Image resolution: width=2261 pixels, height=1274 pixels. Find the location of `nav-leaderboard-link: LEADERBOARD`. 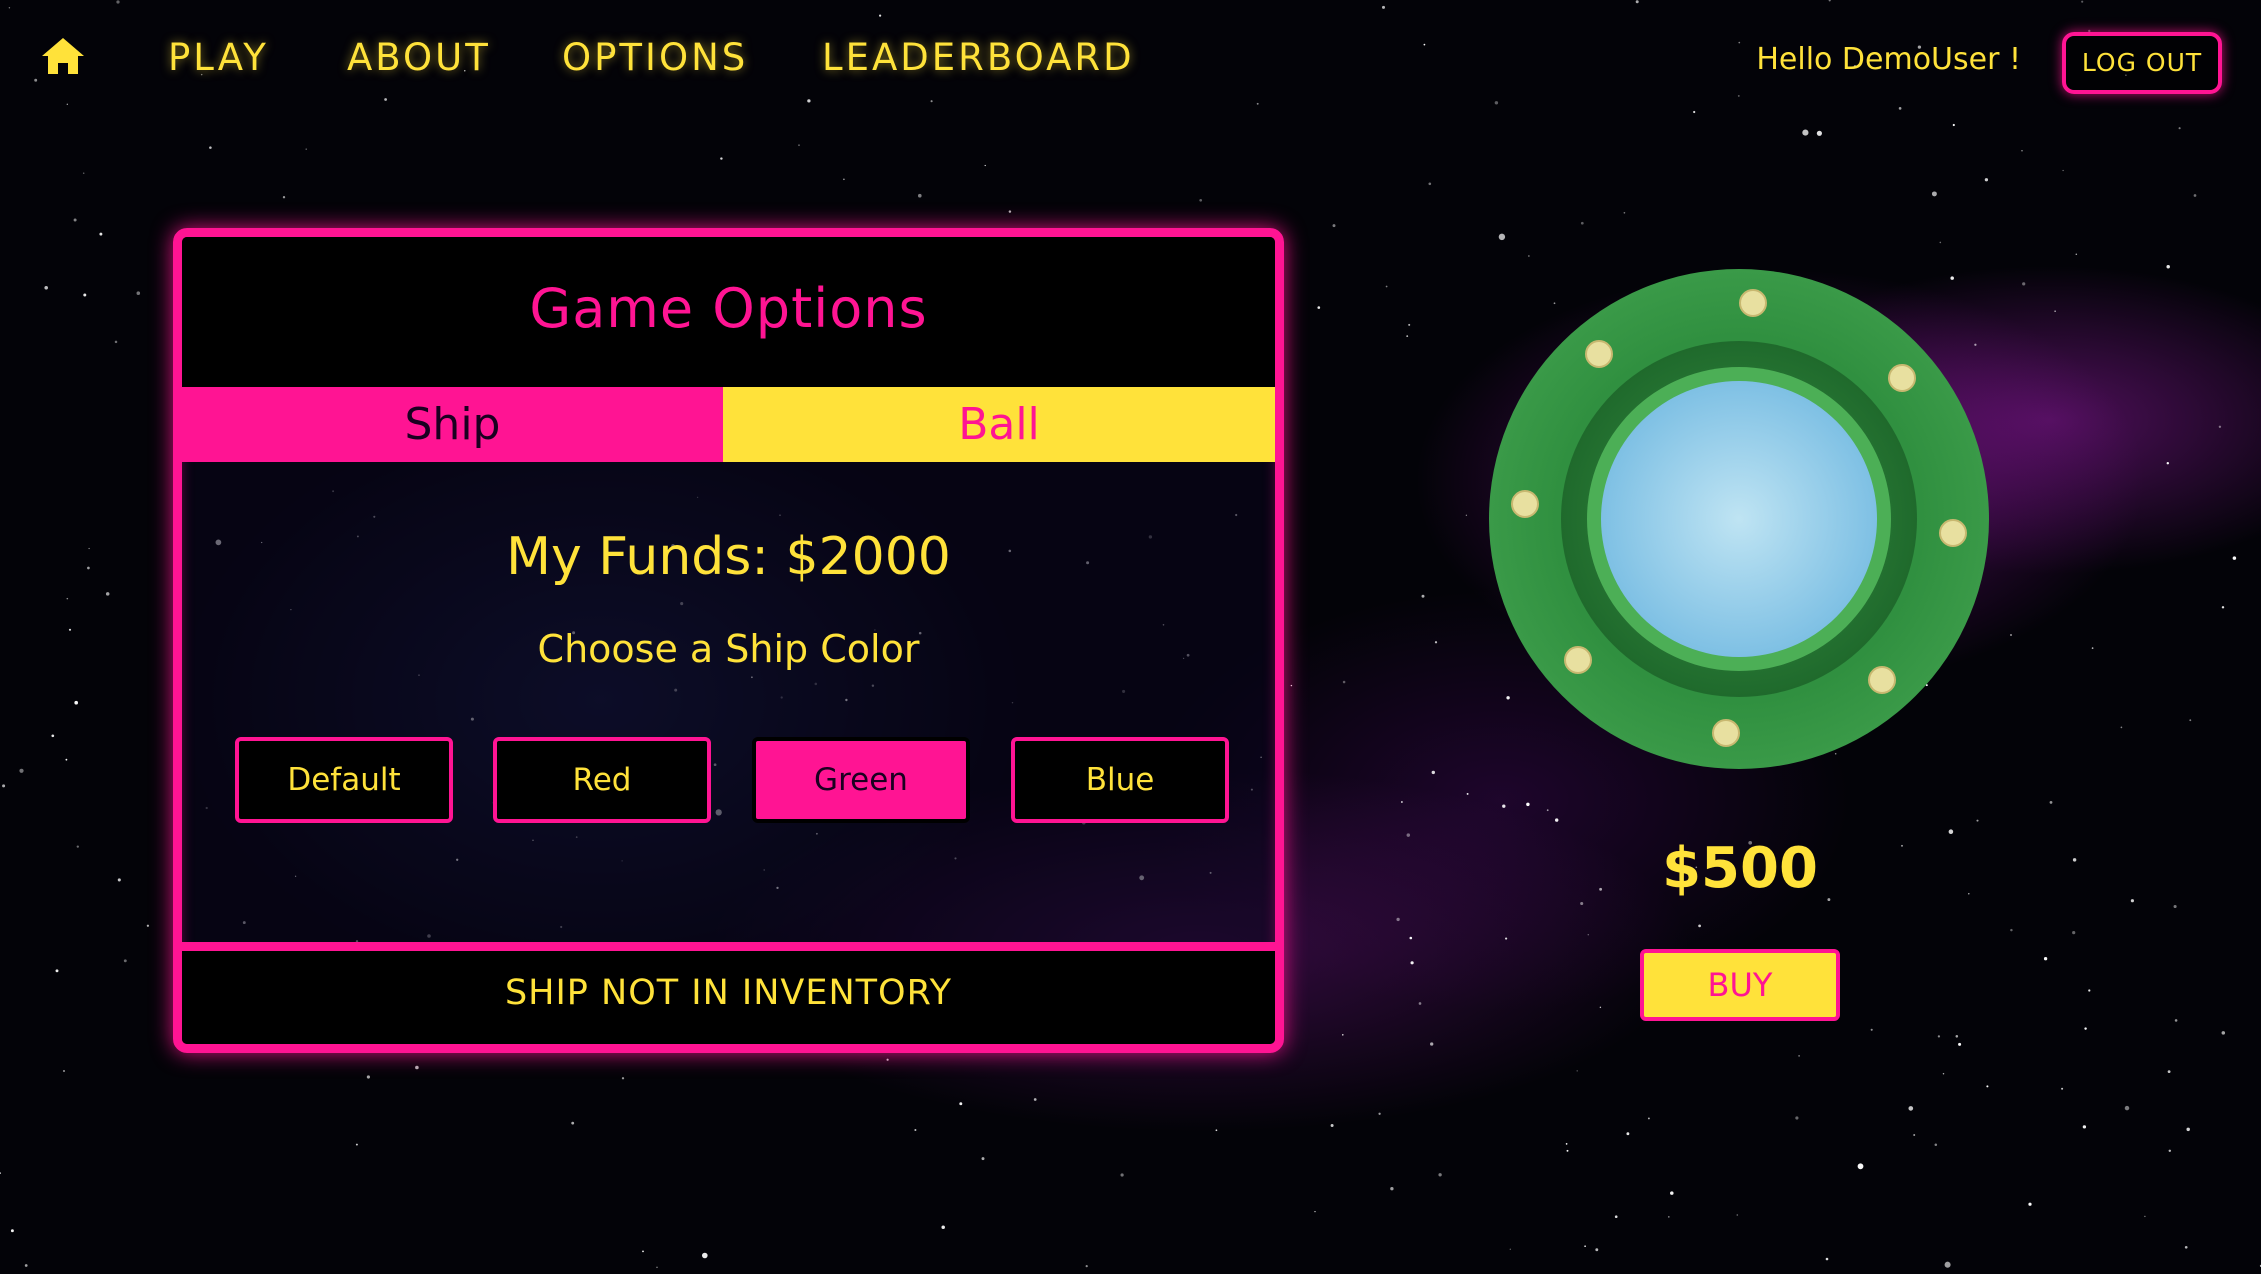

nav-leaderboard-link: LEADERBOARD is located at coordinates (978, 57).